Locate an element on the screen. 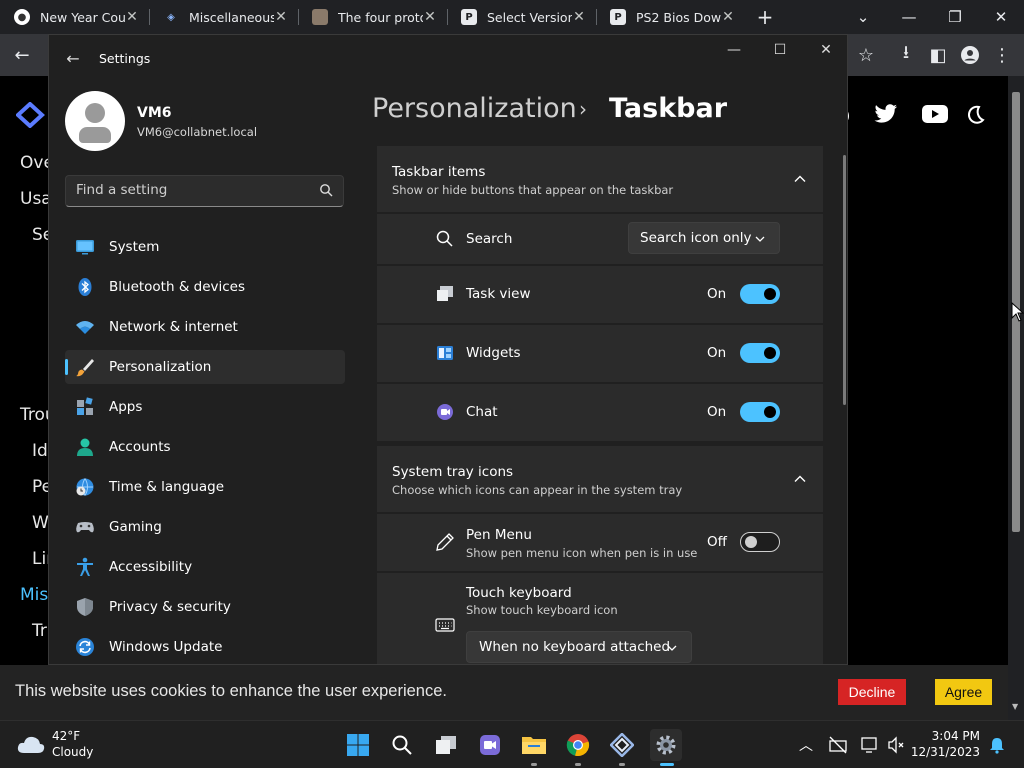 The image size is (1024, 768). find-setting-input is located at coordinates (196, 190).